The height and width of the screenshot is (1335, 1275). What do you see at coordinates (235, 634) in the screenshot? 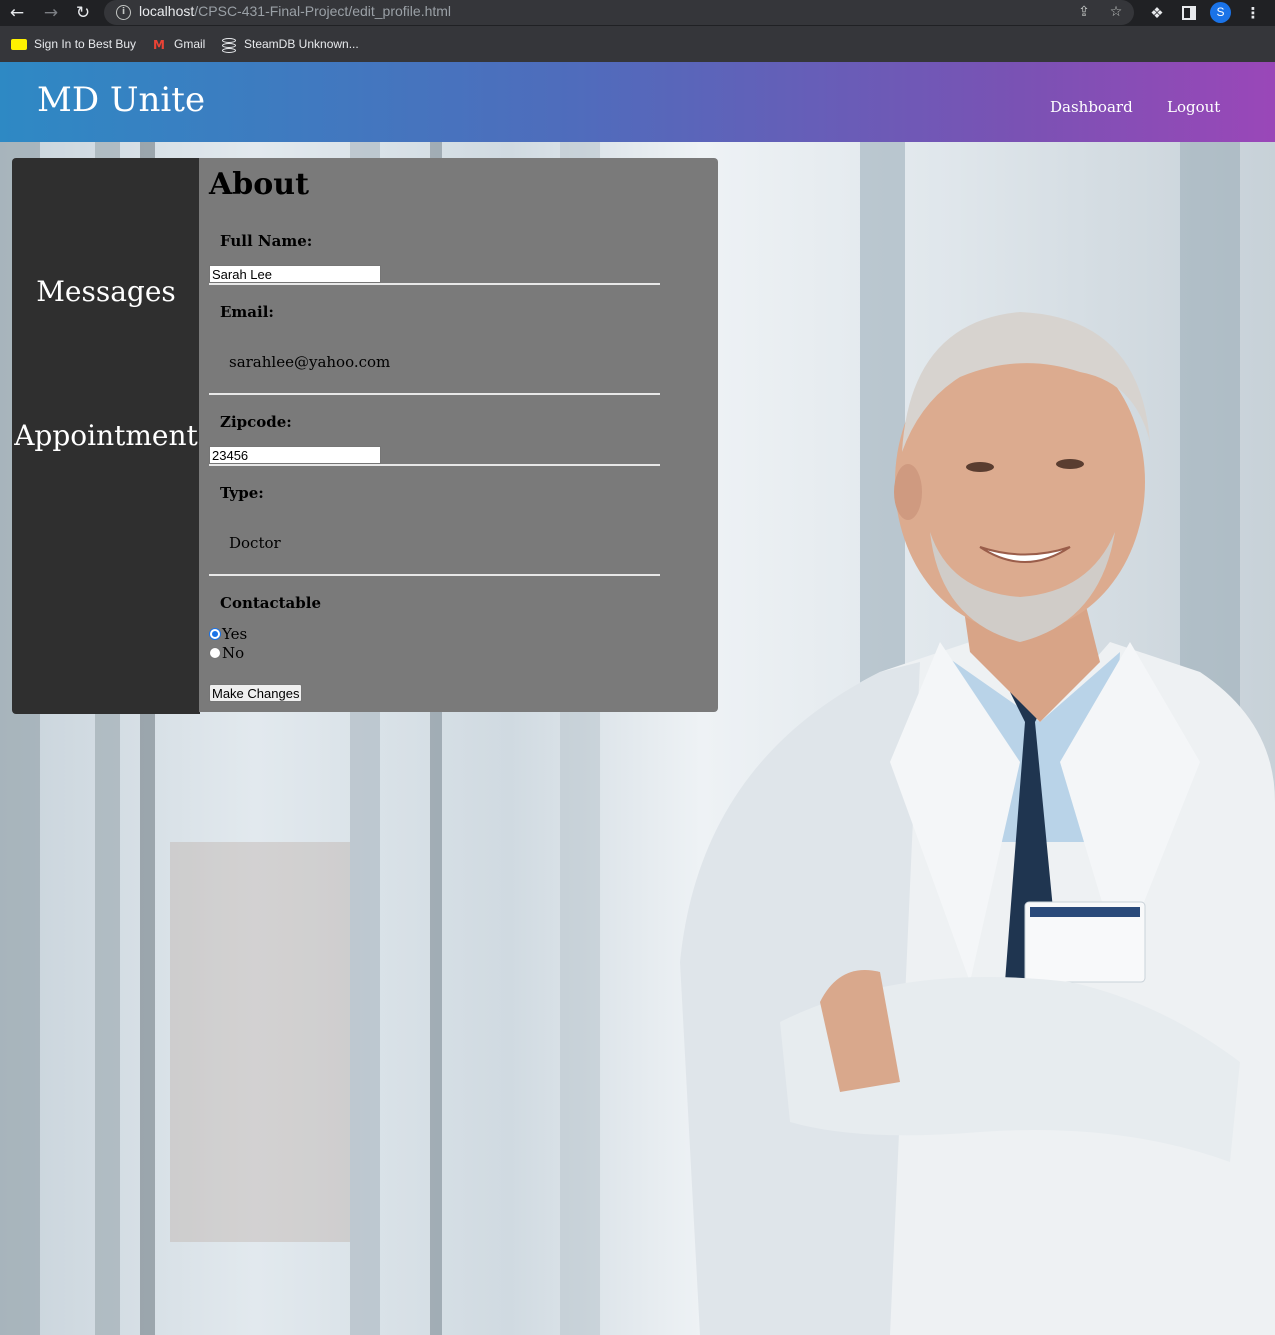
I see `contactable-yes-label: Yes` at bounding box center [235, 634].